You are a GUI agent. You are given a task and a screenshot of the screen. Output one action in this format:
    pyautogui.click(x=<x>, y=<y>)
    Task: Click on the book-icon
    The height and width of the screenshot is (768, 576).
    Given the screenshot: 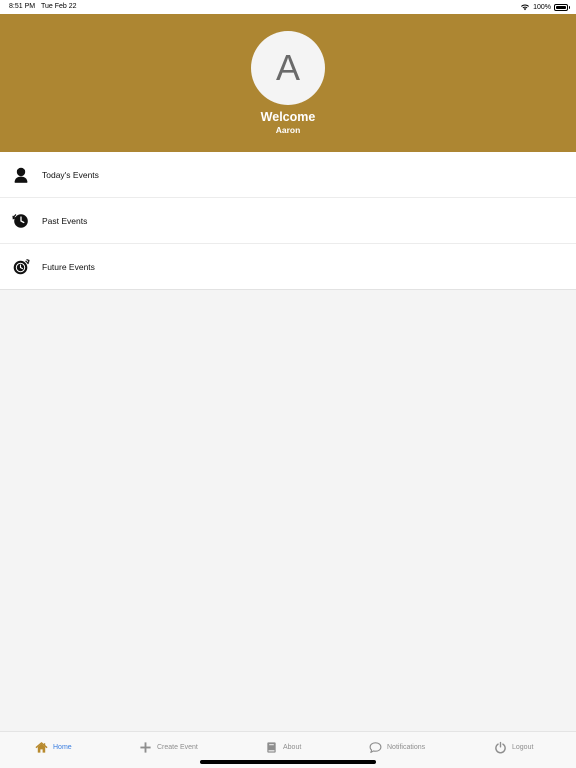 What is the action you would take?
    pyautogui.click(x=271, y=747)
    